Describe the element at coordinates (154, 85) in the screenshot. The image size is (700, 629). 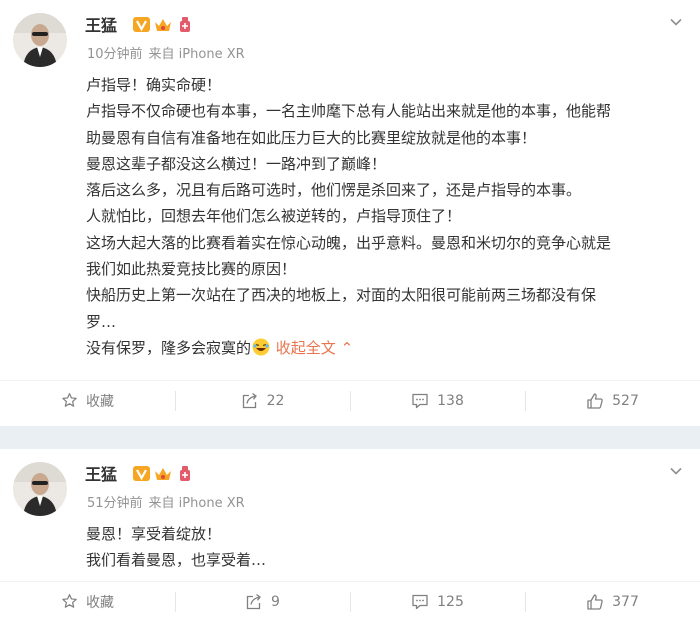
I see `text-line: 卢指导！确实命硬！` at that location.